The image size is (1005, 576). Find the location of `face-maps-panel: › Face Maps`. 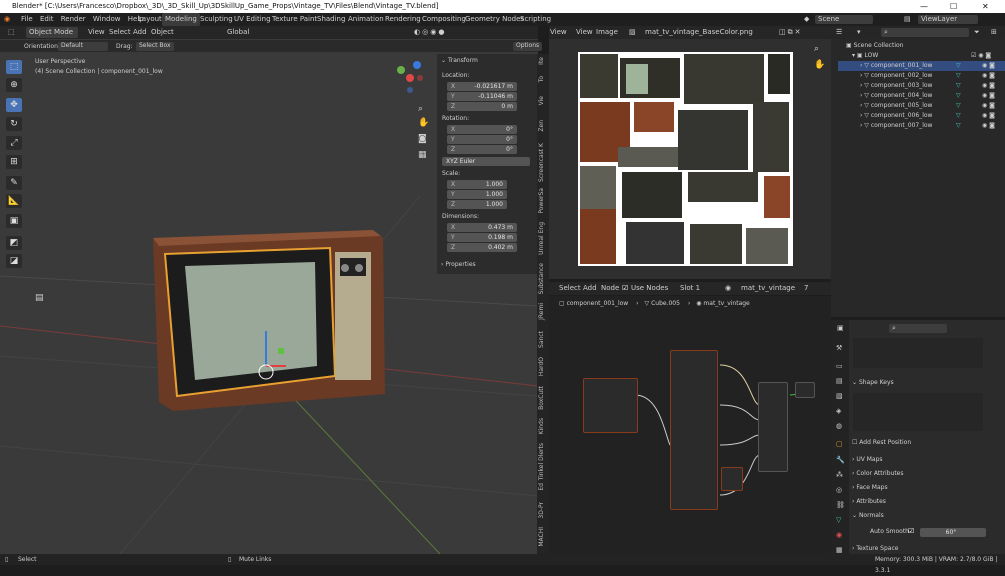

face-maps-panel: › Face Maps is located at coordinates (870, 487).